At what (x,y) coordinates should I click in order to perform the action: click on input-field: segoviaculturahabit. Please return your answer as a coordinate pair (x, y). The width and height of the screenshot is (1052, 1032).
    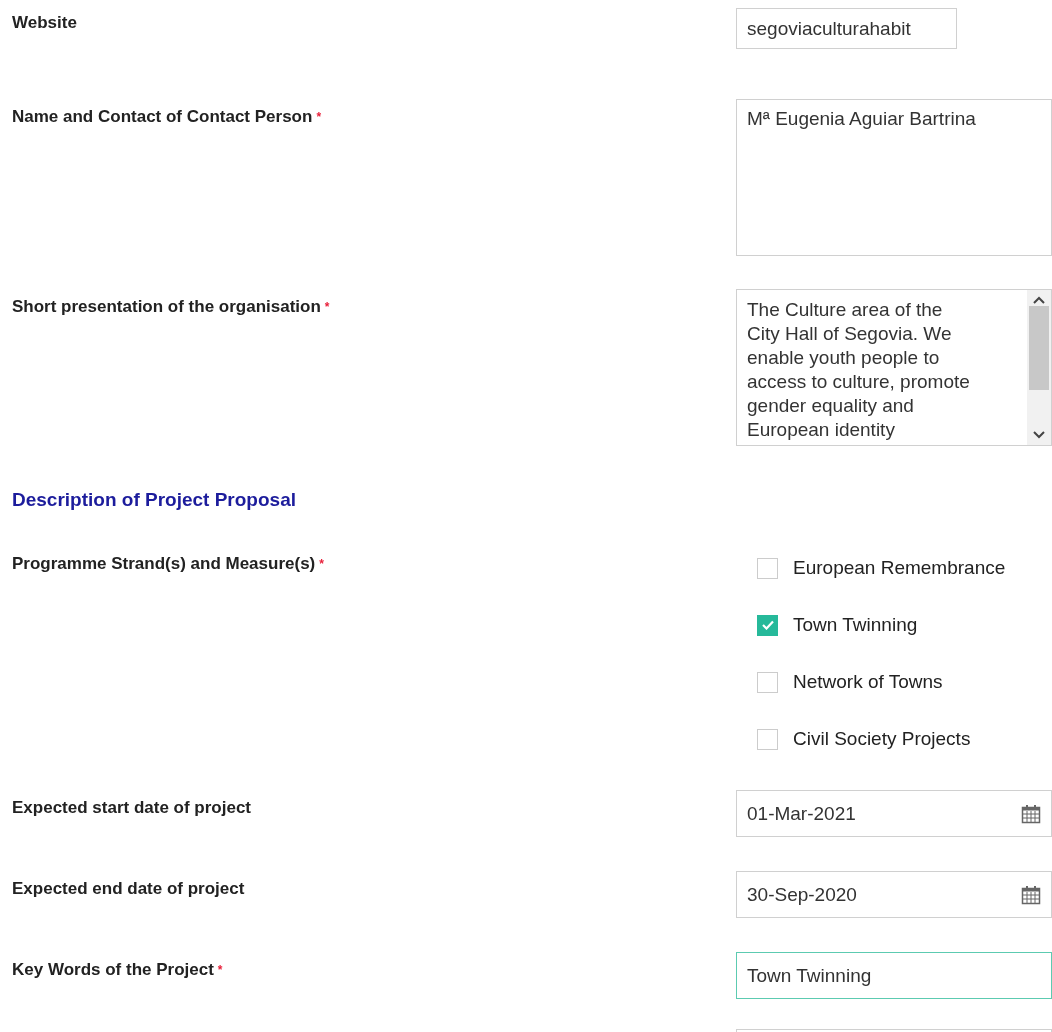
    Looking at the image, I should click on (846, 28).